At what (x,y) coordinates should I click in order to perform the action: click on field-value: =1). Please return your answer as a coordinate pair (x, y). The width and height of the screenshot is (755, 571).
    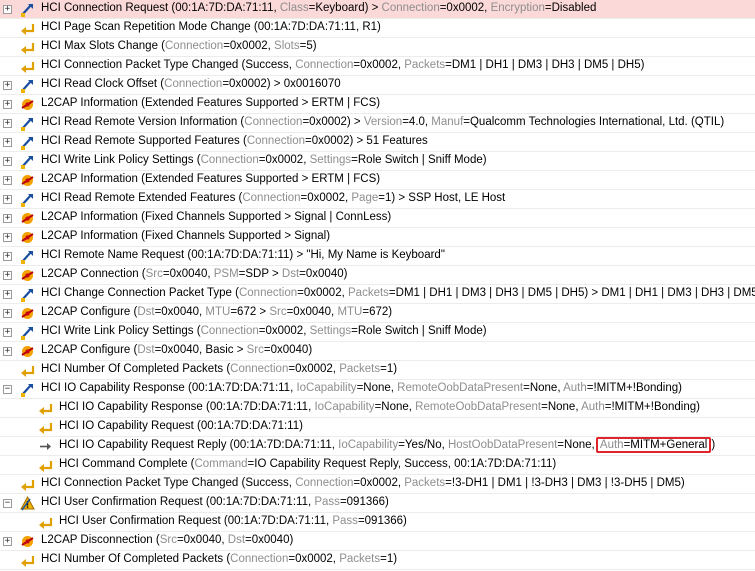
    Looking at the image, I should click on (389, 369).